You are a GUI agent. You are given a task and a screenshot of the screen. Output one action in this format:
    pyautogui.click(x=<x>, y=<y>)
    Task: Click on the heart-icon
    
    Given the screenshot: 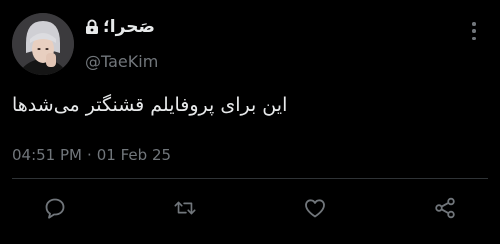 What is the action you would take?
    pyautogui.click(x=315, y=208)
    